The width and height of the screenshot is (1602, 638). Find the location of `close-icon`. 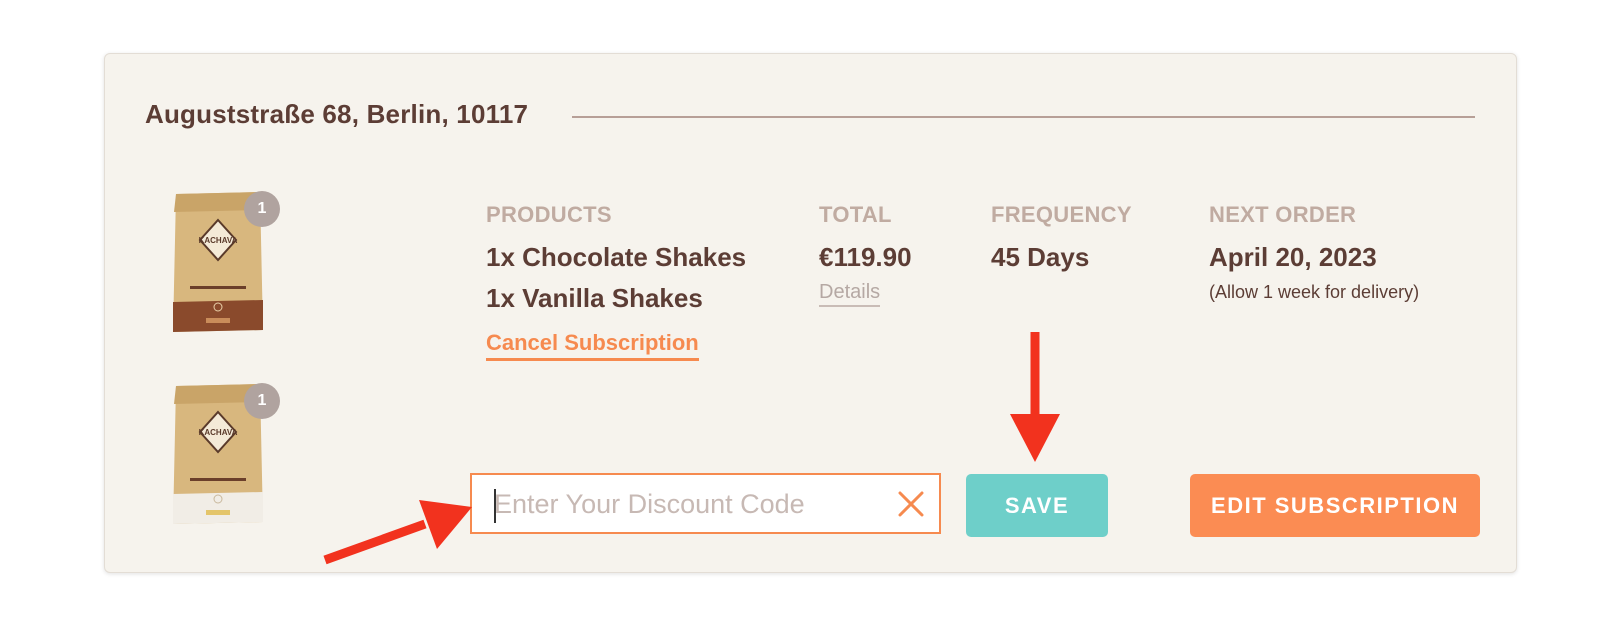

close-icon is located at coordinates (911, 504).